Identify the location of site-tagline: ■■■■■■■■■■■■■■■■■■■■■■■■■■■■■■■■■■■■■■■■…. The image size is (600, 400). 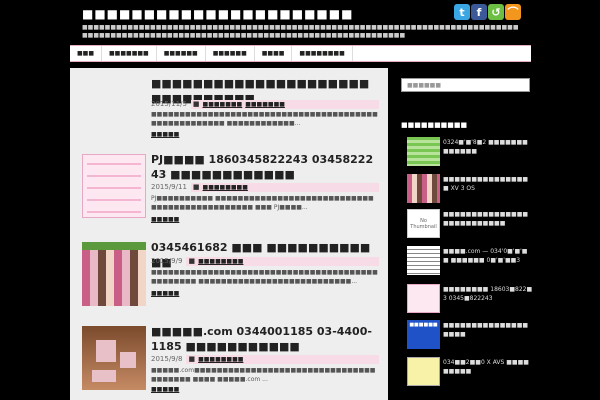
(300, 31).